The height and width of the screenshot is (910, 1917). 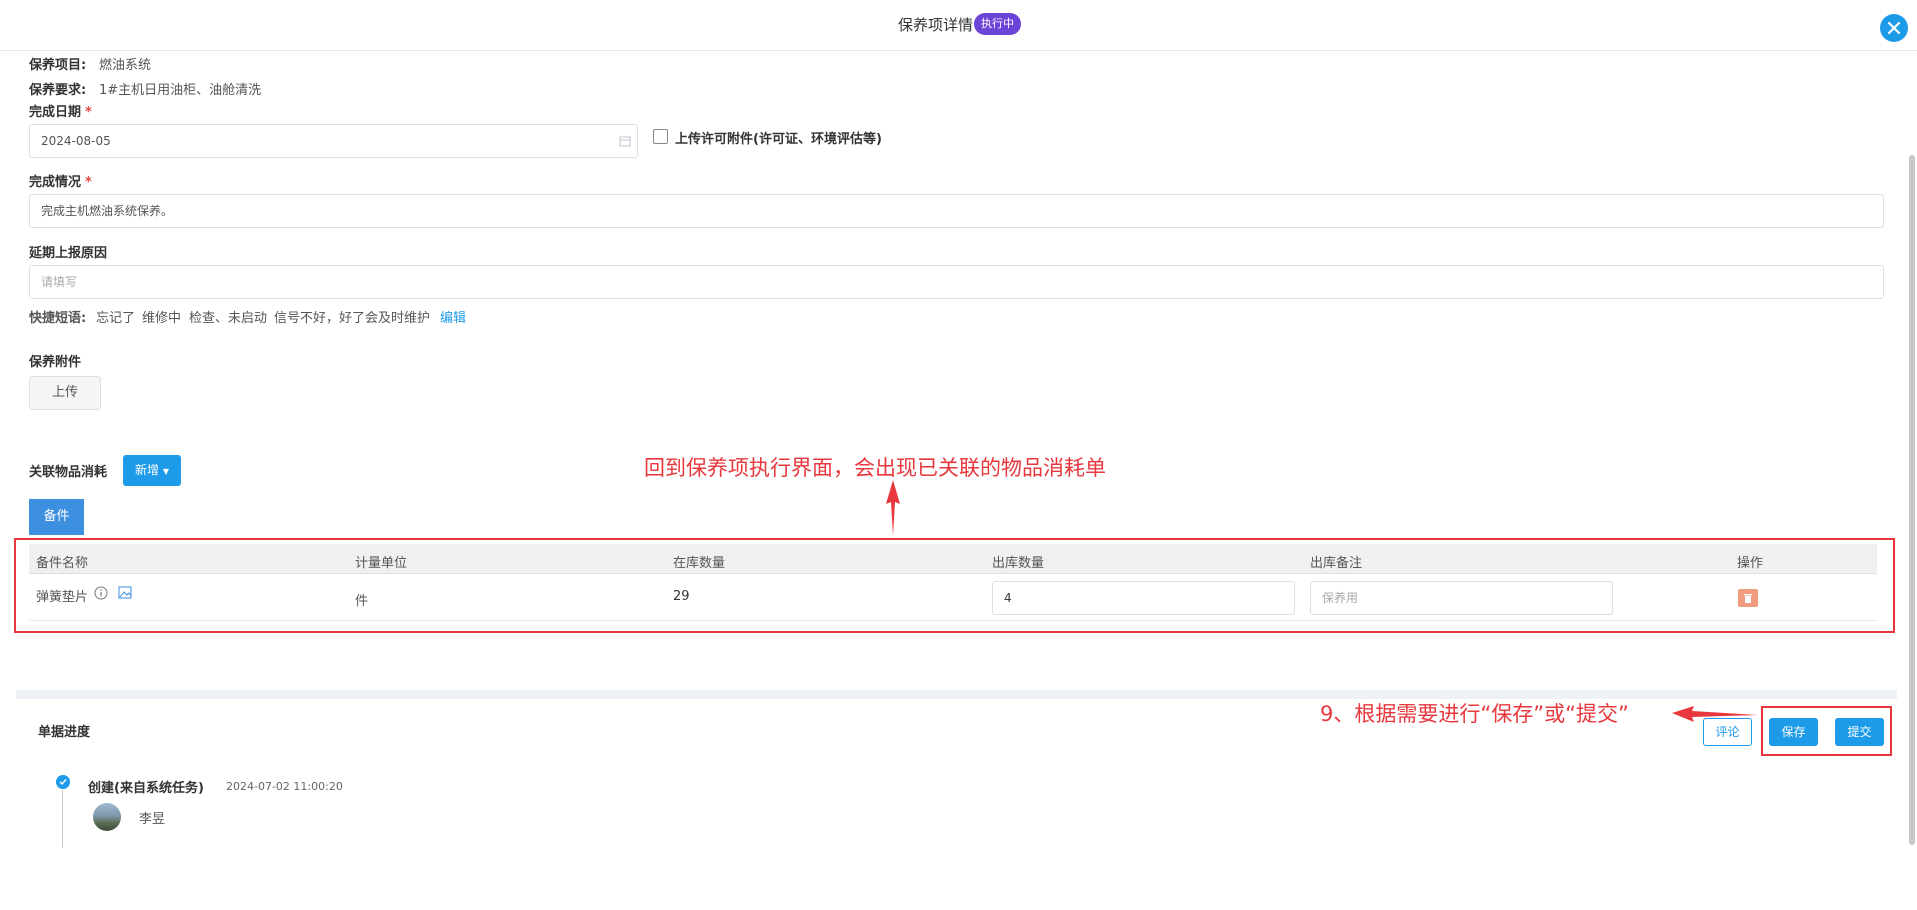 I want to click on dialog-header: 保养项详情 执行中, so click(x=958, y=25).